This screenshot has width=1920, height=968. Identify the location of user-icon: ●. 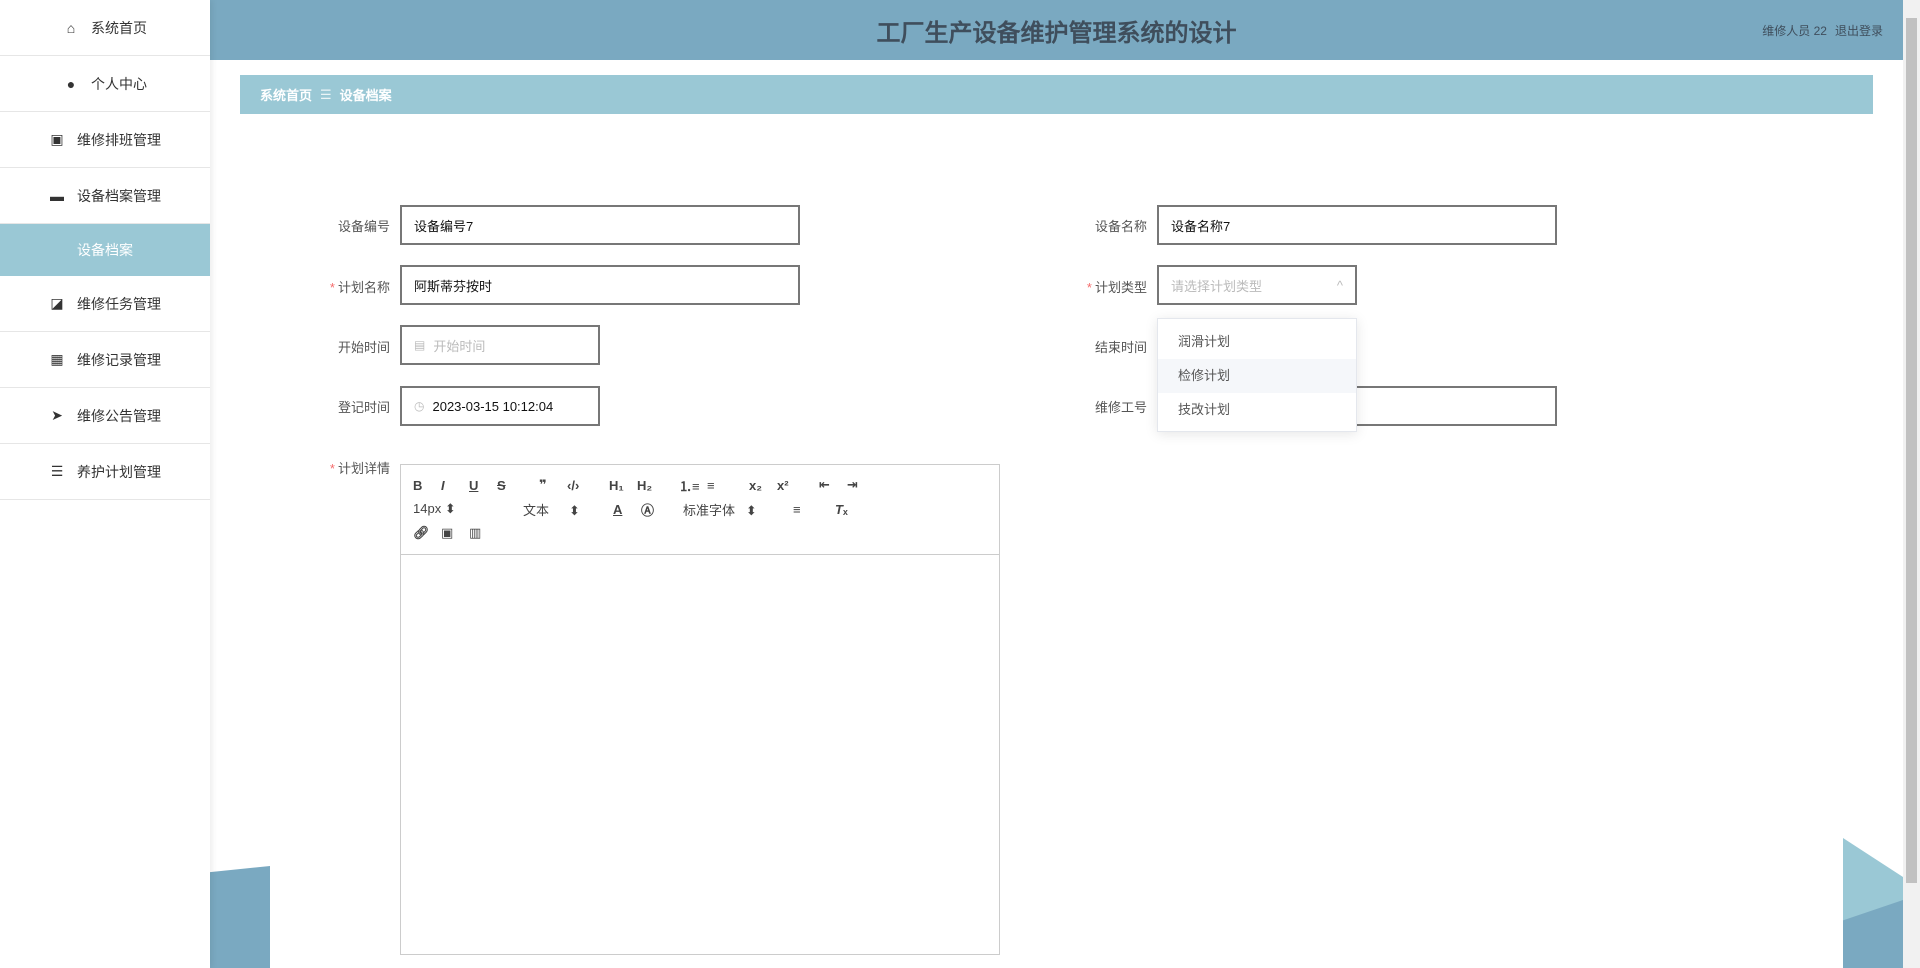
(71, 83).